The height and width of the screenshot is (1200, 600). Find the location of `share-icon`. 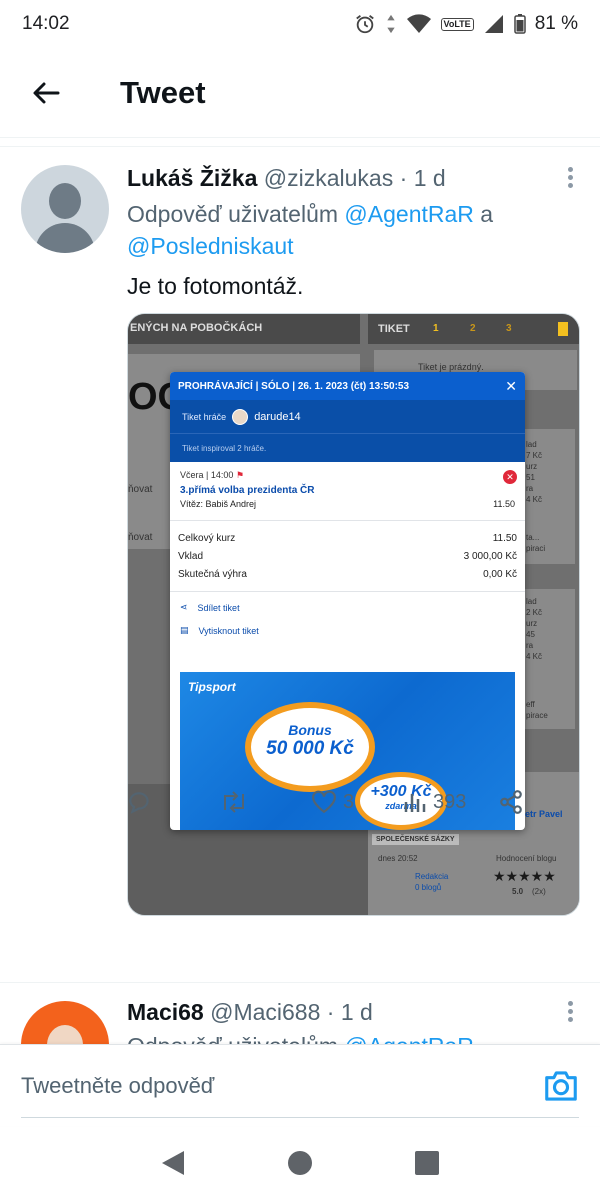

share-icon is located at coordinates (511, 802).